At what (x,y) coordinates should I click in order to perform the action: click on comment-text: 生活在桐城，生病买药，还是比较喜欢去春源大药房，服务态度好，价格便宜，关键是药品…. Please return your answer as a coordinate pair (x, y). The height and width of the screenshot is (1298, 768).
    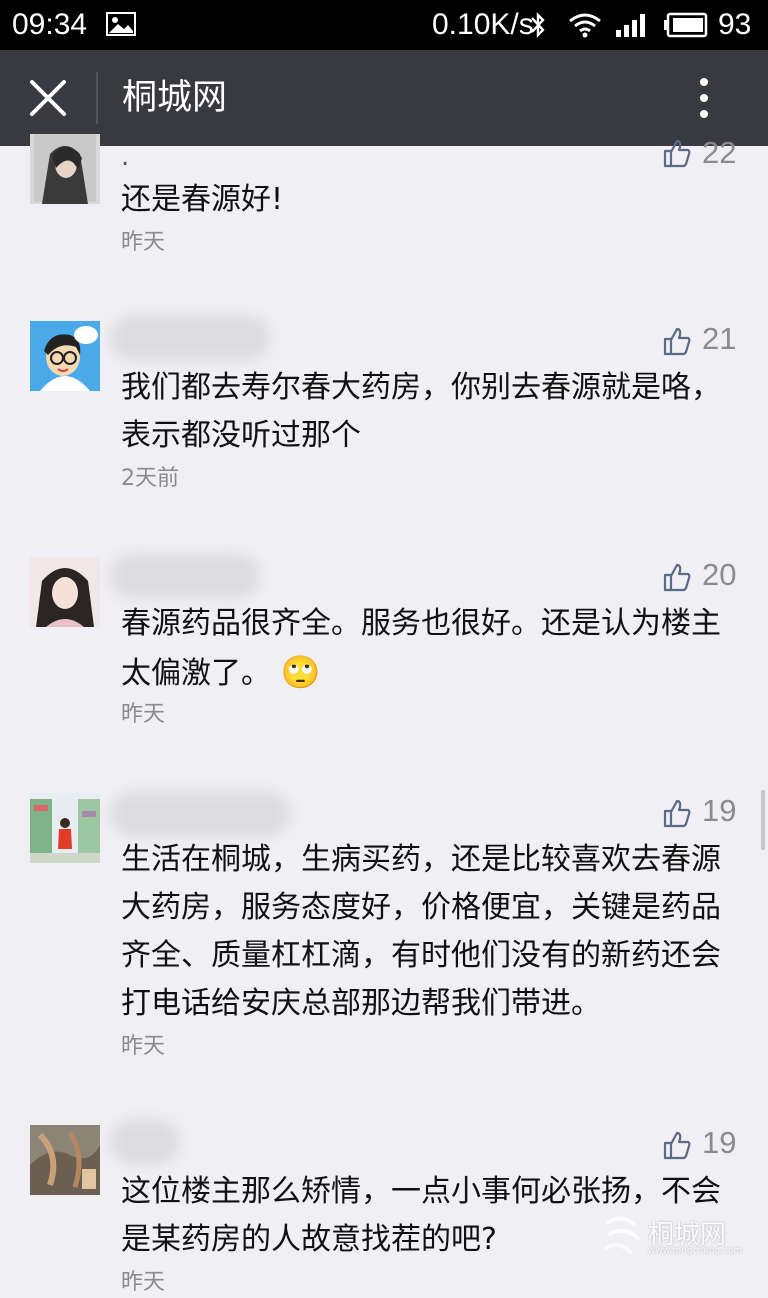
    Looking at the image, I should click on (421, 931).